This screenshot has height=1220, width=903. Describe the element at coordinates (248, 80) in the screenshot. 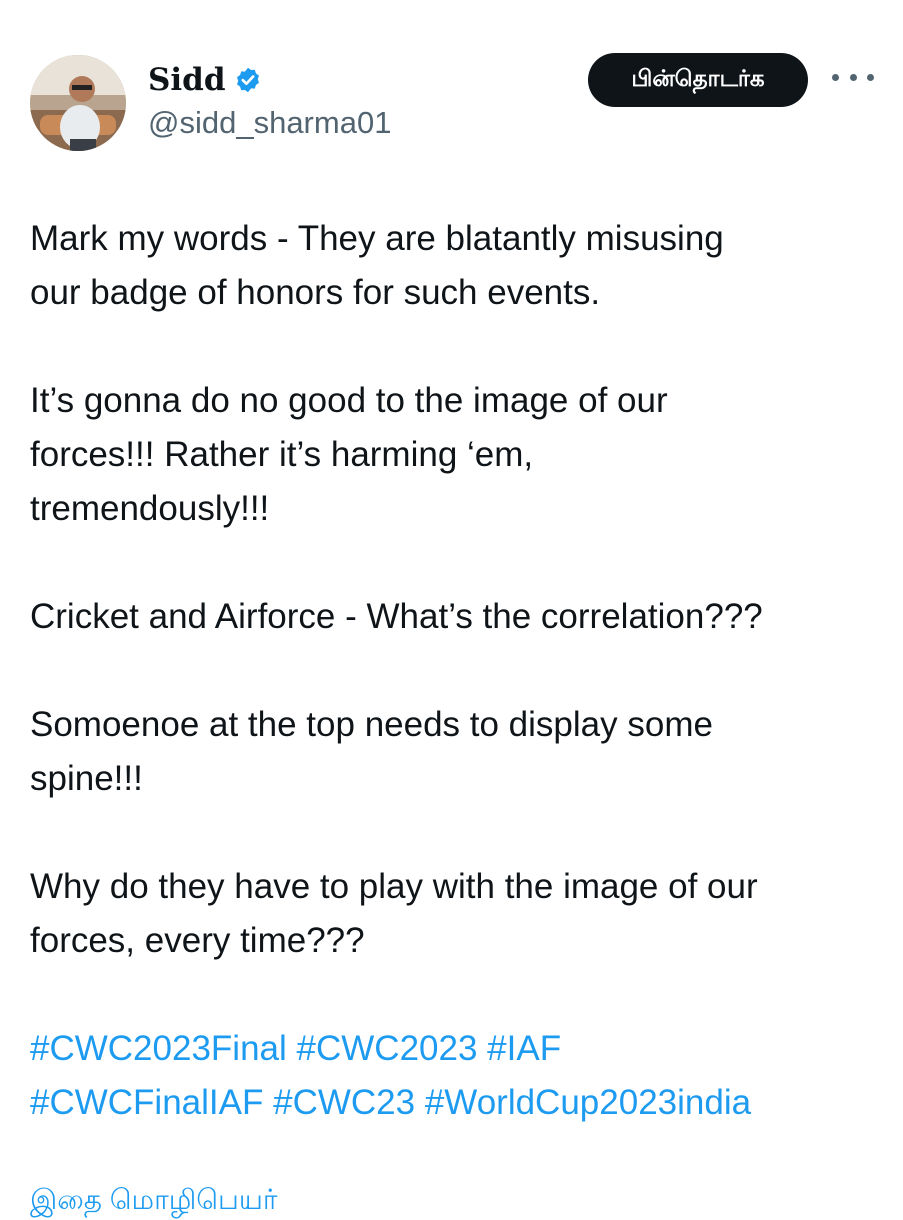

I see `verified-badge-icon` at that location.